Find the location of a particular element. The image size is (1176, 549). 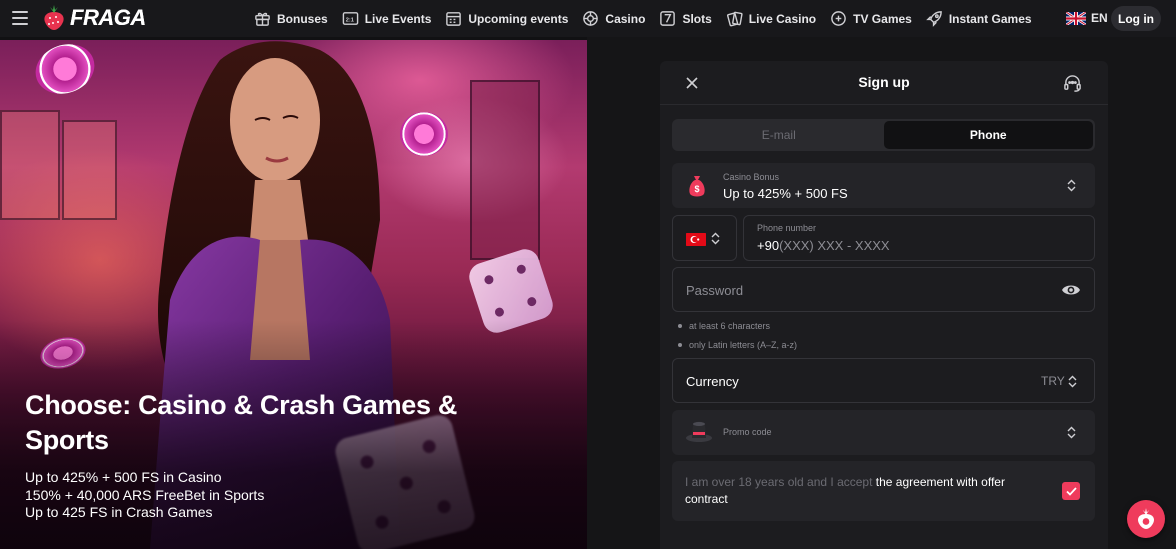

phone-mask: (XXX) XXX - XXXX is located at coordinates (834, 245).